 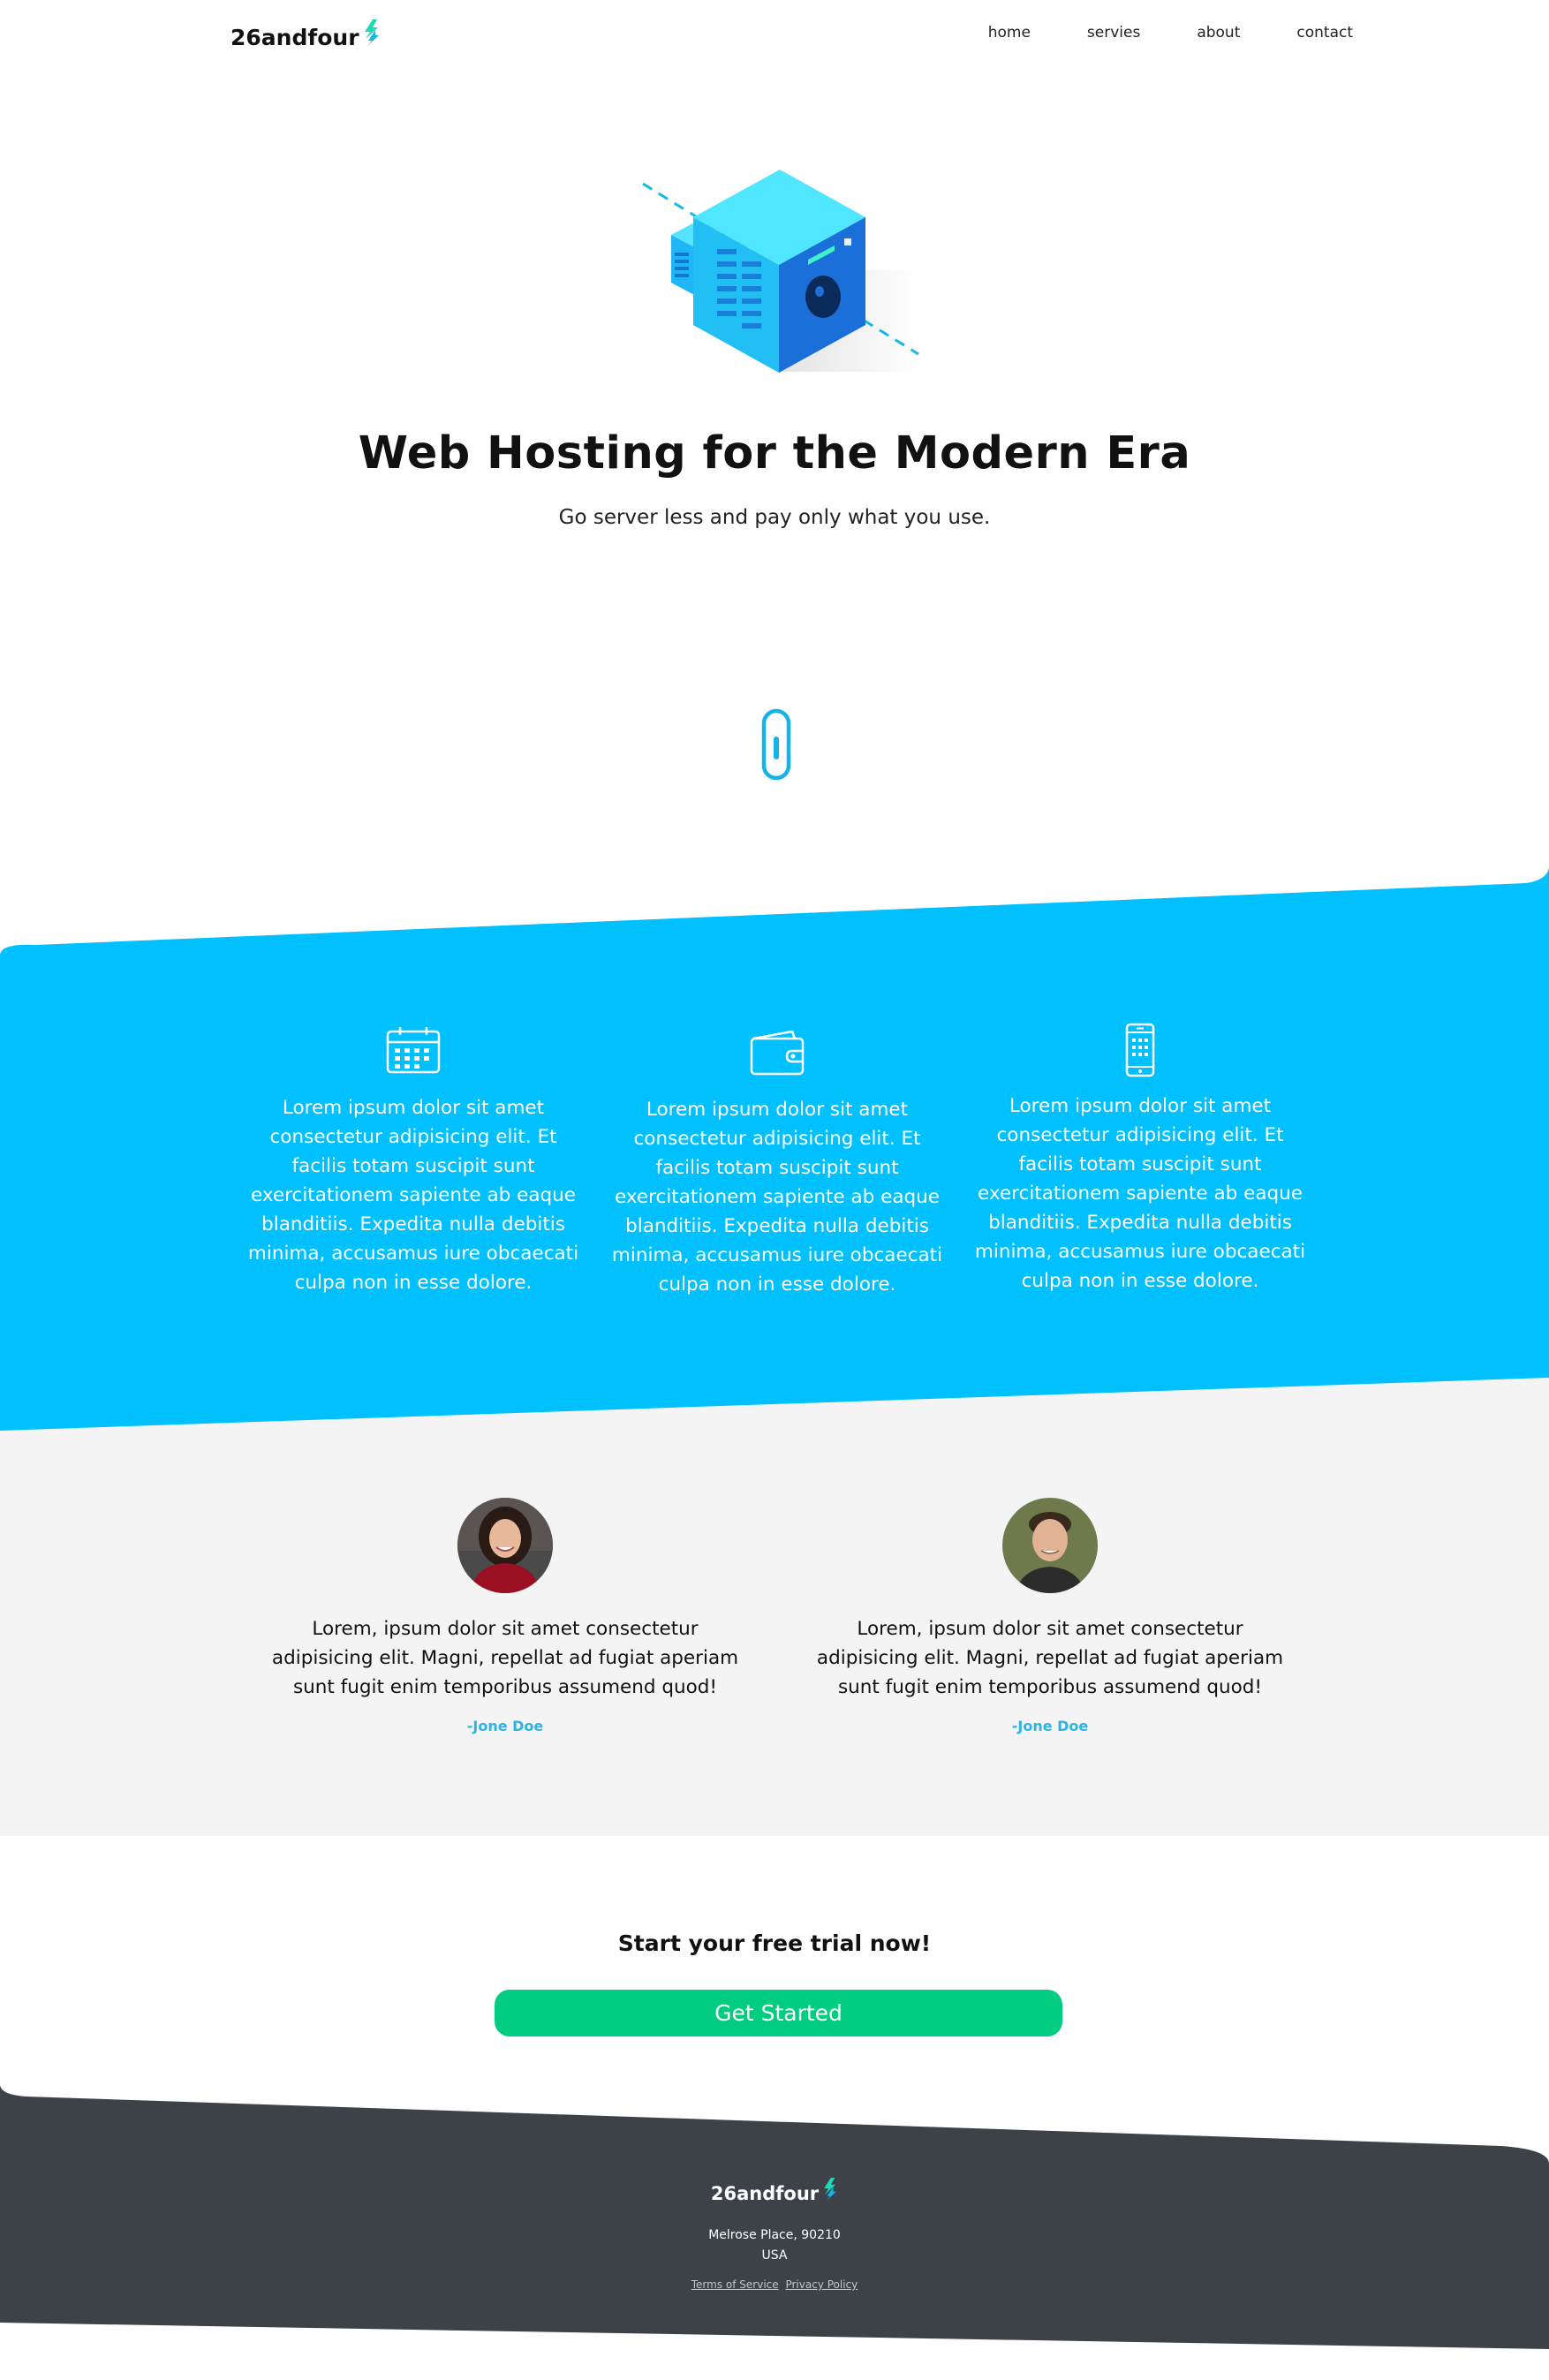 I want to click on footer-logo: 26andfour, so click(x=774, y=2191).